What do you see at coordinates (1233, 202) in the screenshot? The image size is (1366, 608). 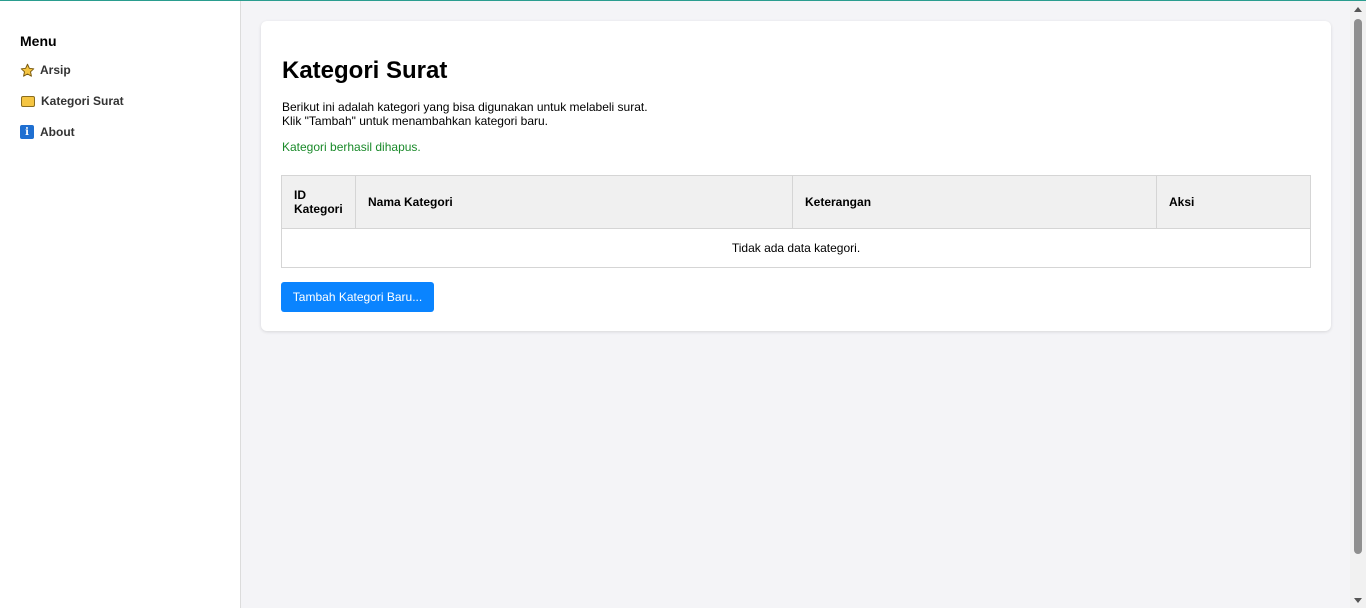 I see `column-header-aksi: Aksi` at bounding box center [1233, 202].